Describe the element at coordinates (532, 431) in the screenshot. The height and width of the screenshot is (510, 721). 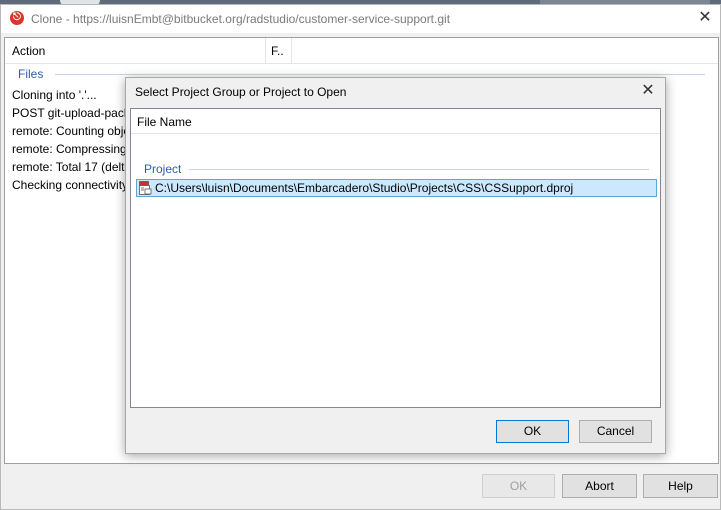
I see `dialog-ok-button: OK` at that location.